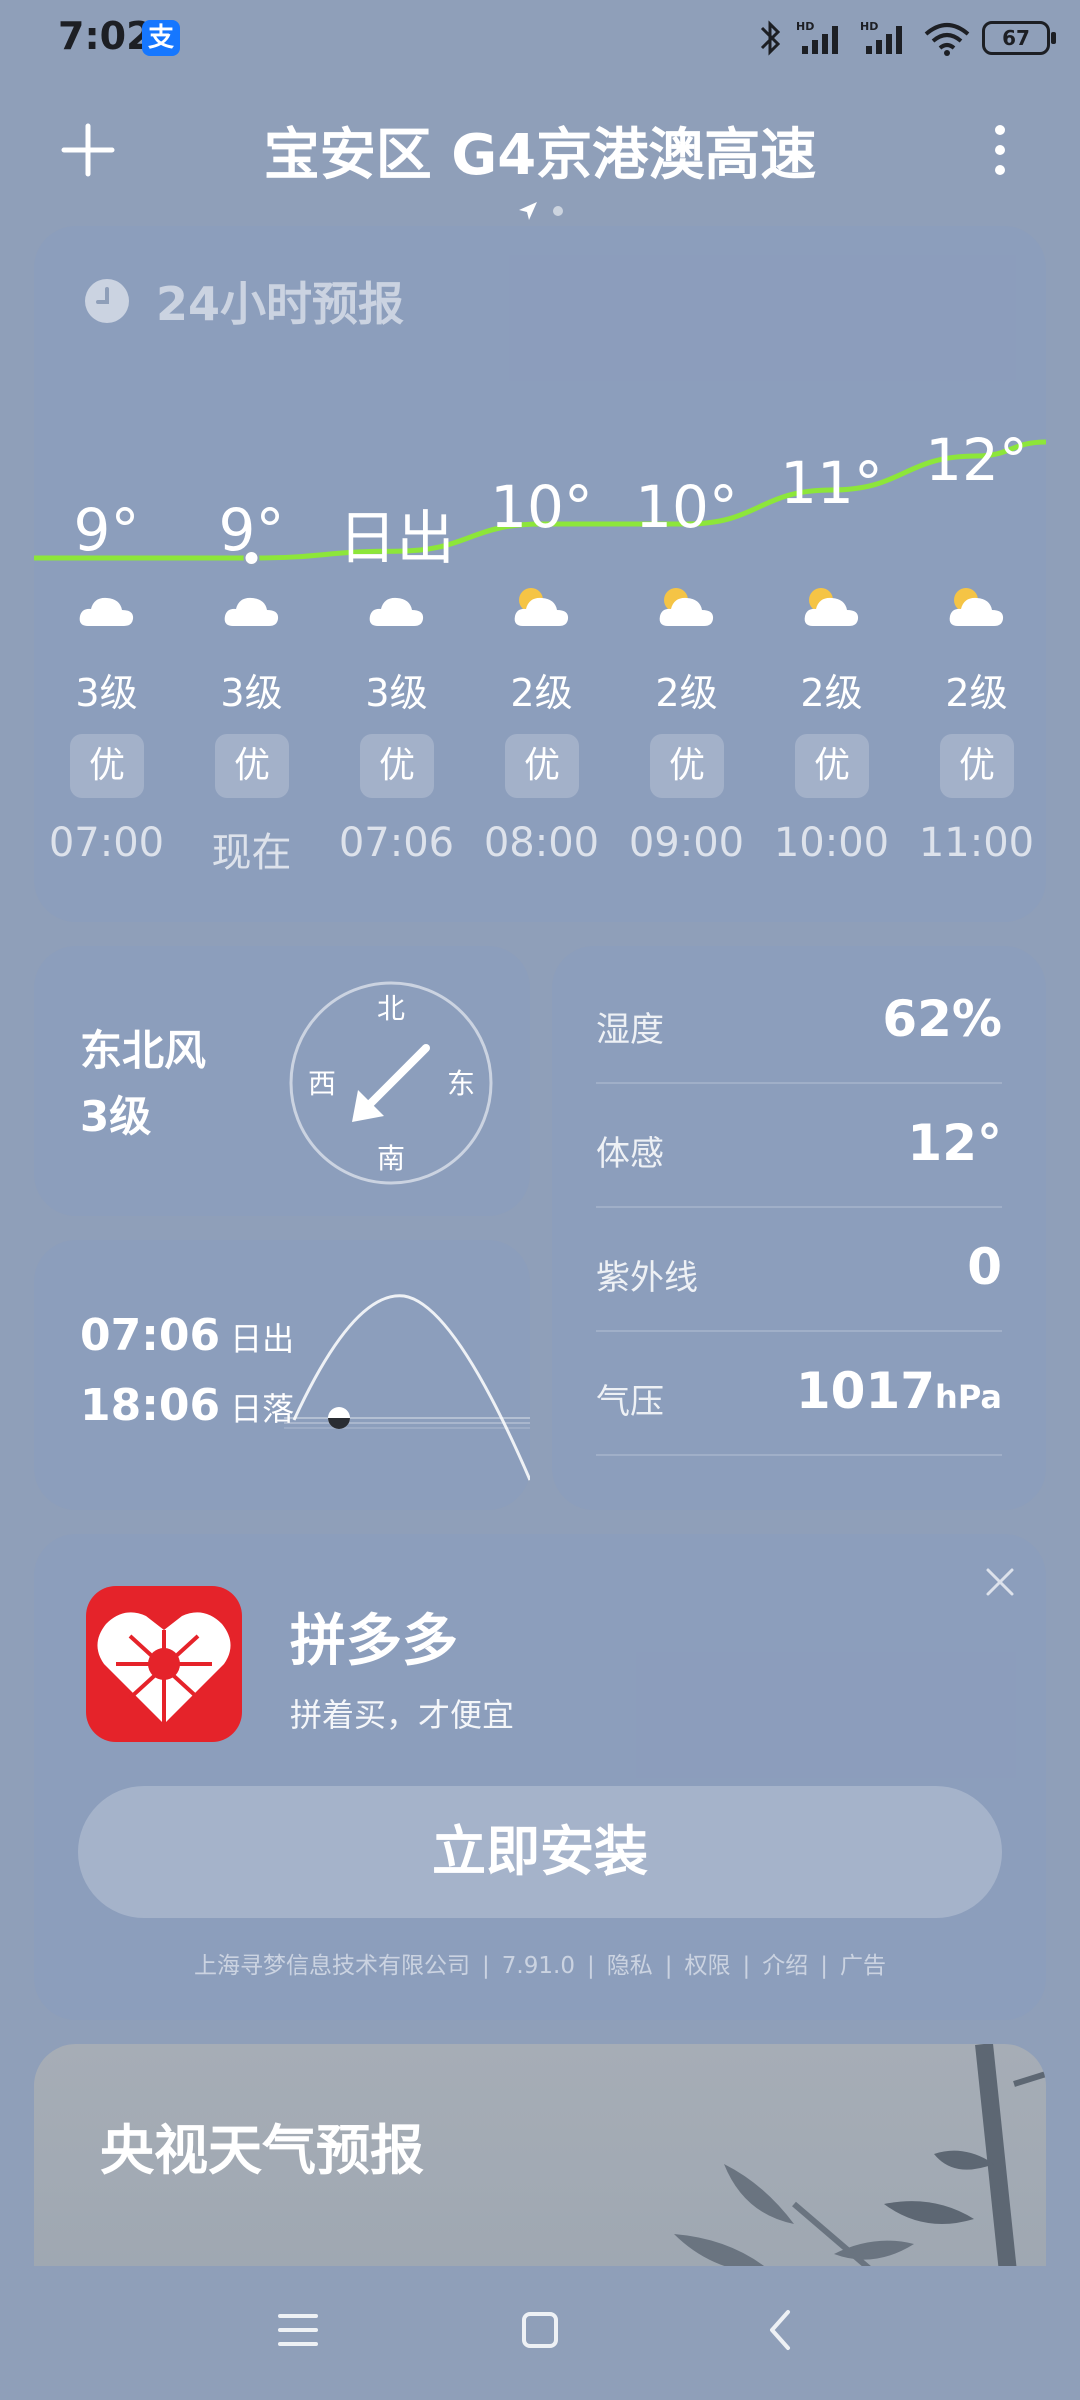 This screenshot has height=2400, width=1080. I want to click on battery-icon: 67, so click(1019, 38).